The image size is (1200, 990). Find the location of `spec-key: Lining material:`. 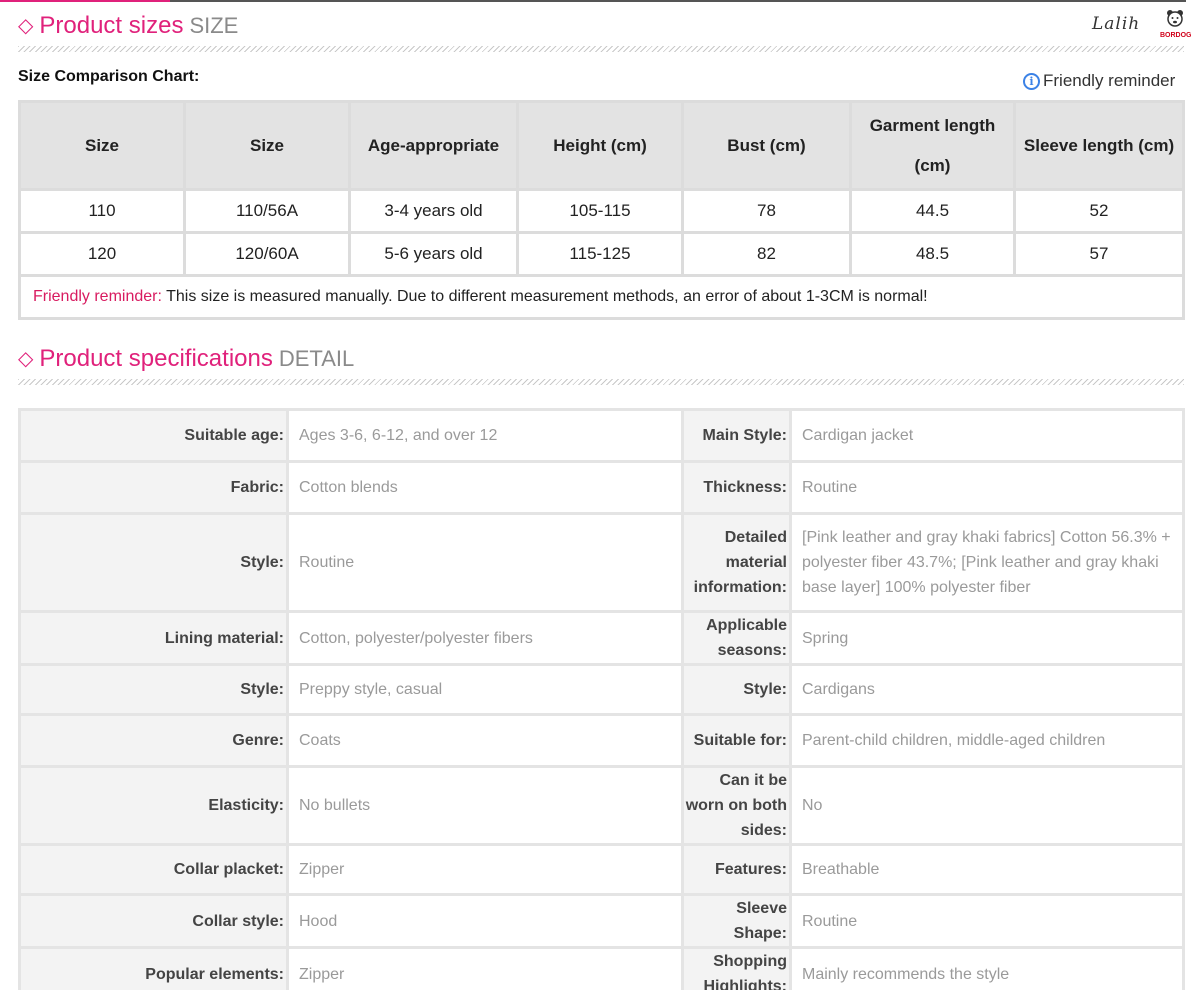

spec-key: Lining material: is located at coordinates (153, 638).